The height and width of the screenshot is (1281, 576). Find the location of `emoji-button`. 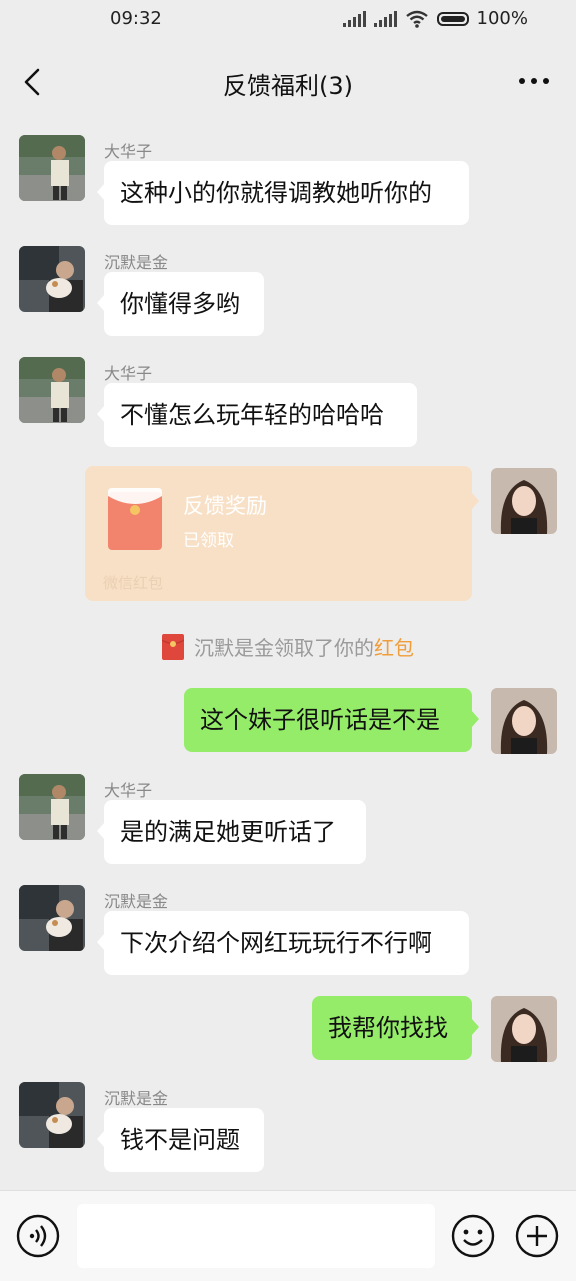

emoji-button is located at coordinates (473, 1236).